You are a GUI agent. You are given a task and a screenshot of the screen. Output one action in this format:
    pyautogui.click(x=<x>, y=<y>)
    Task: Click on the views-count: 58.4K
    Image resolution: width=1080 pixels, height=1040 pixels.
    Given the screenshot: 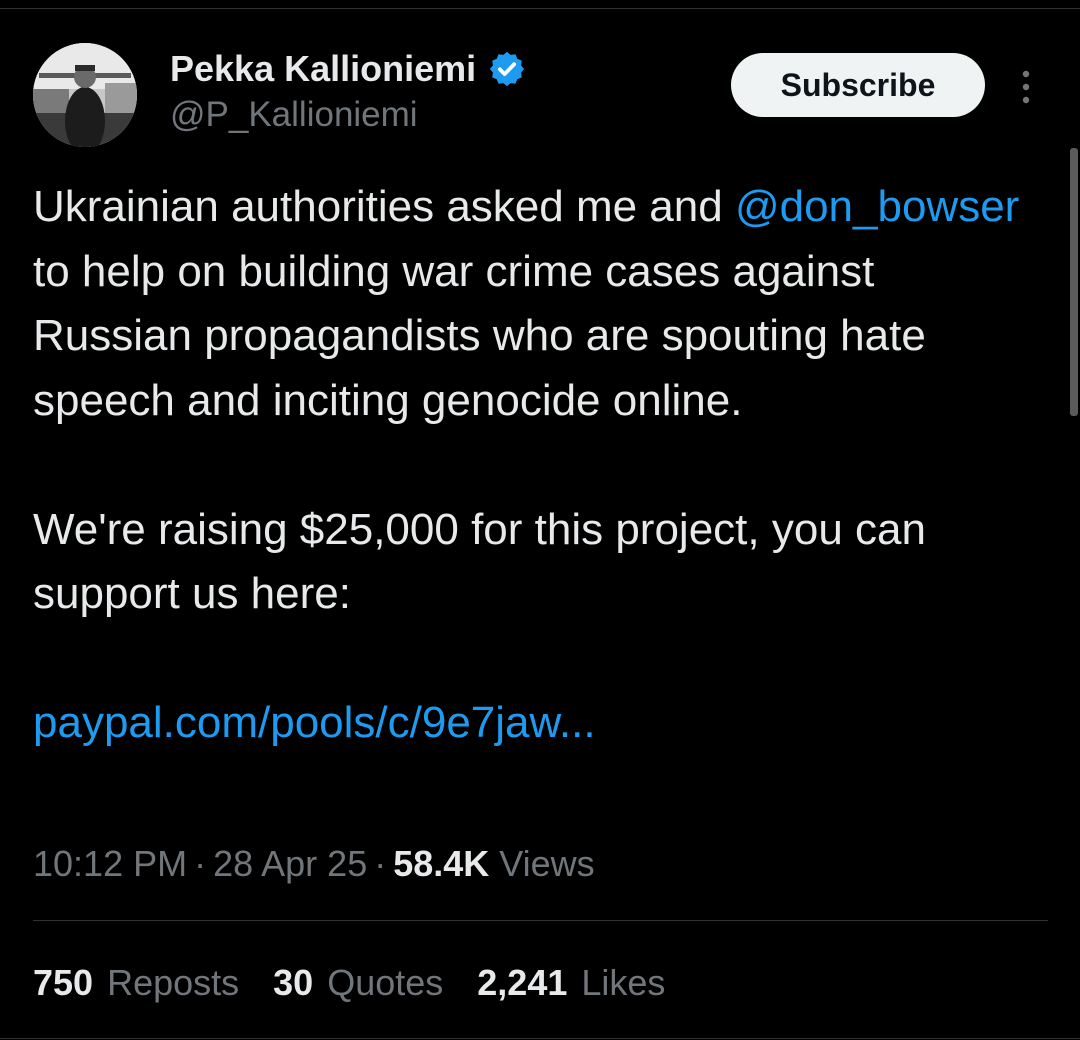 What is the action you would take?
    pyautogui.click(x=441, y=863)
    